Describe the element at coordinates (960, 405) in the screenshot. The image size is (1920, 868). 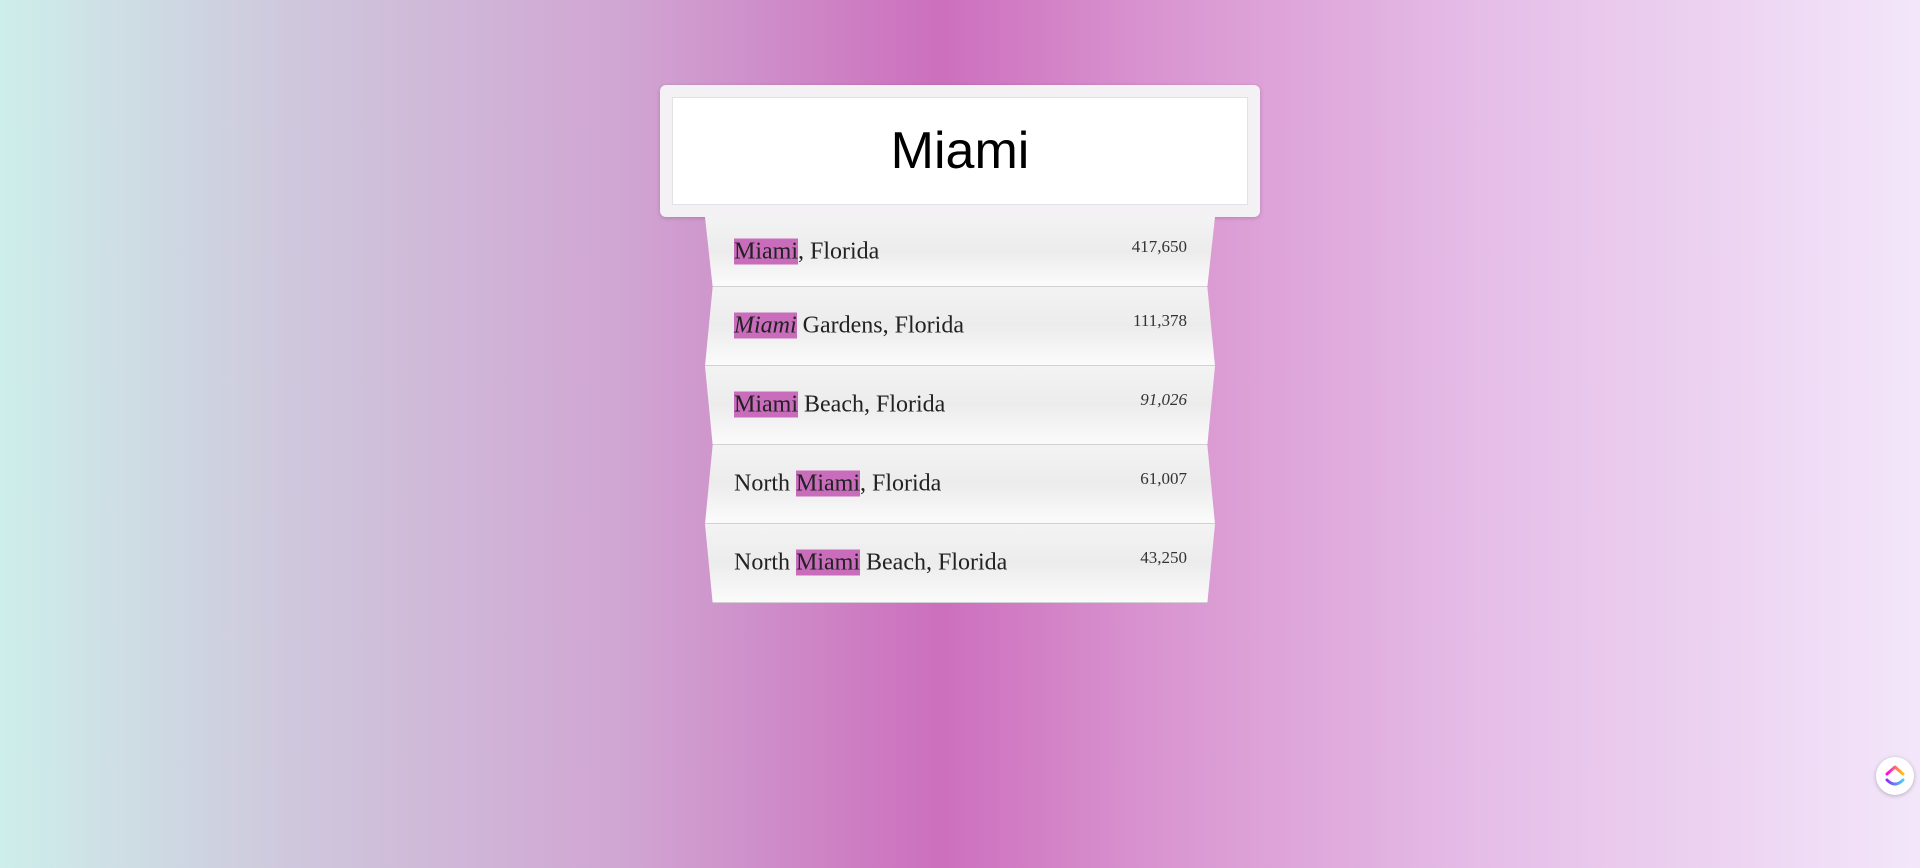
I see `list-item: Miami Beach, Florida 91,026` at that location.